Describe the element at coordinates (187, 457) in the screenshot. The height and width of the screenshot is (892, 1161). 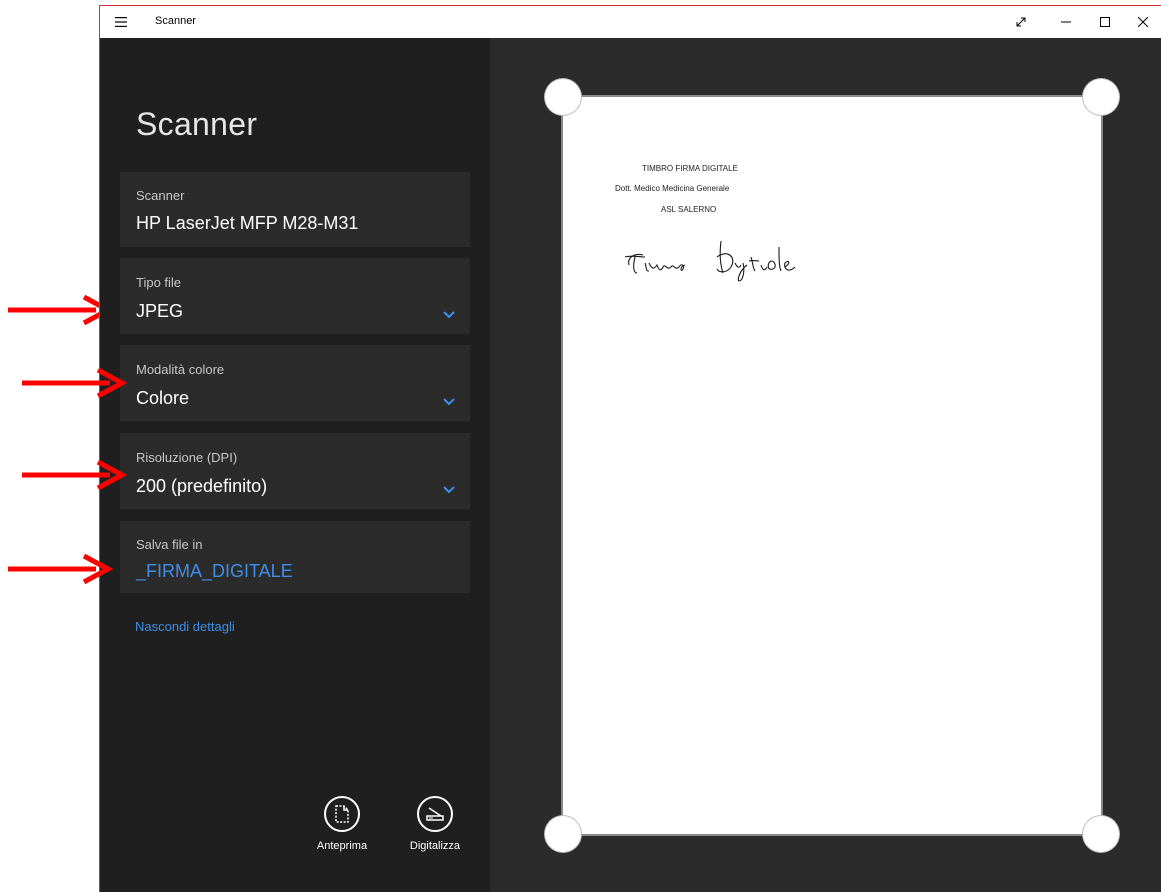
I see `resolution-label: Risoluzione (DPI)` at that location.